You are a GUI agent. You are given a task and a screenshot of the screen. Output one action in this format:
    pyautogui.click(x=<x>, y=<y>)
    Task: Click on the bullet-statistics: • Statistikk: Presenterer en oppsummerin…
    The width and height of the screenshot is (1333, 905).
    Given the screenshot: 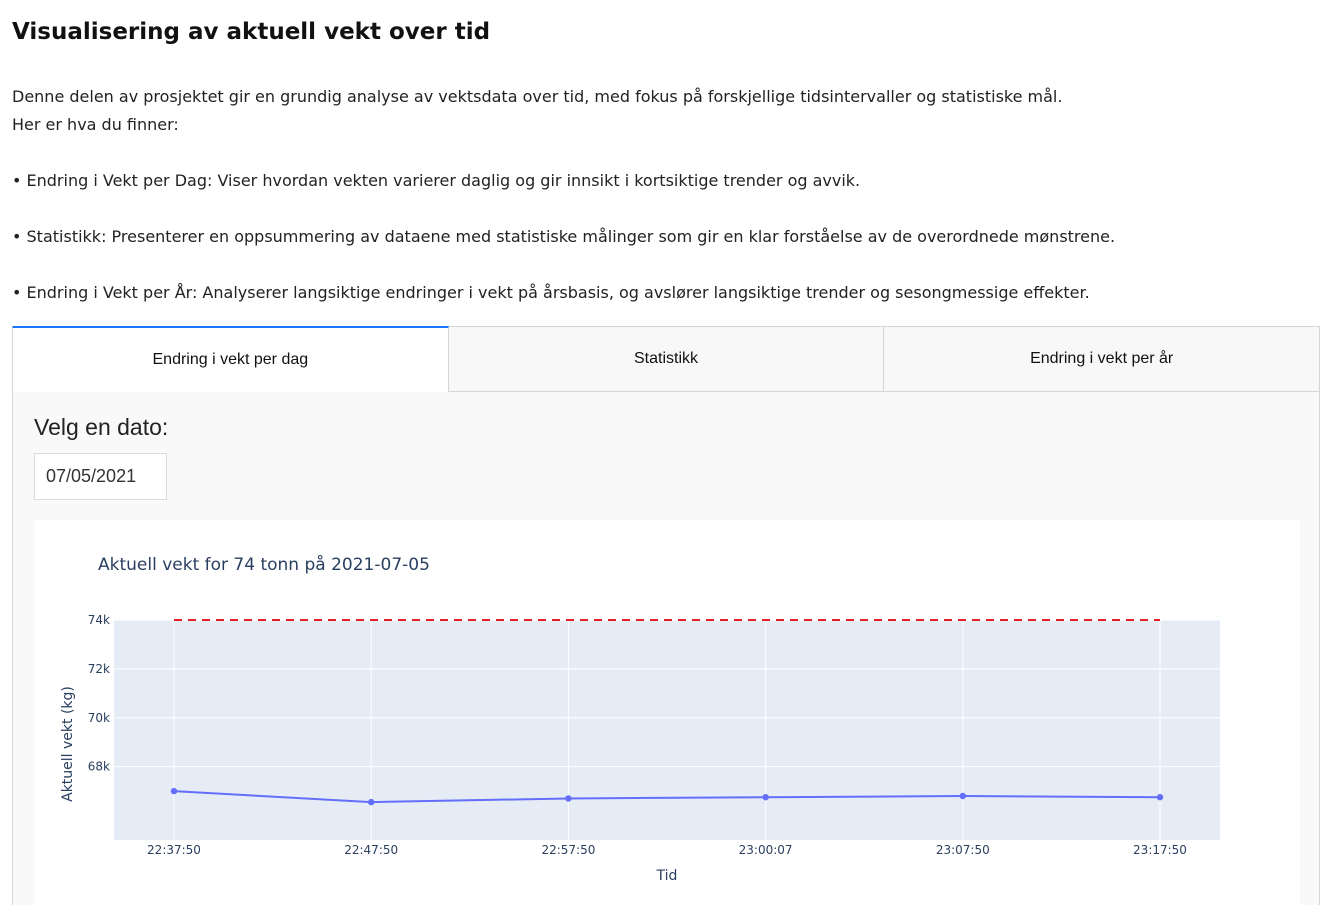 What is the action you would take?
    pyautogui.click(x=564, y=236)
    